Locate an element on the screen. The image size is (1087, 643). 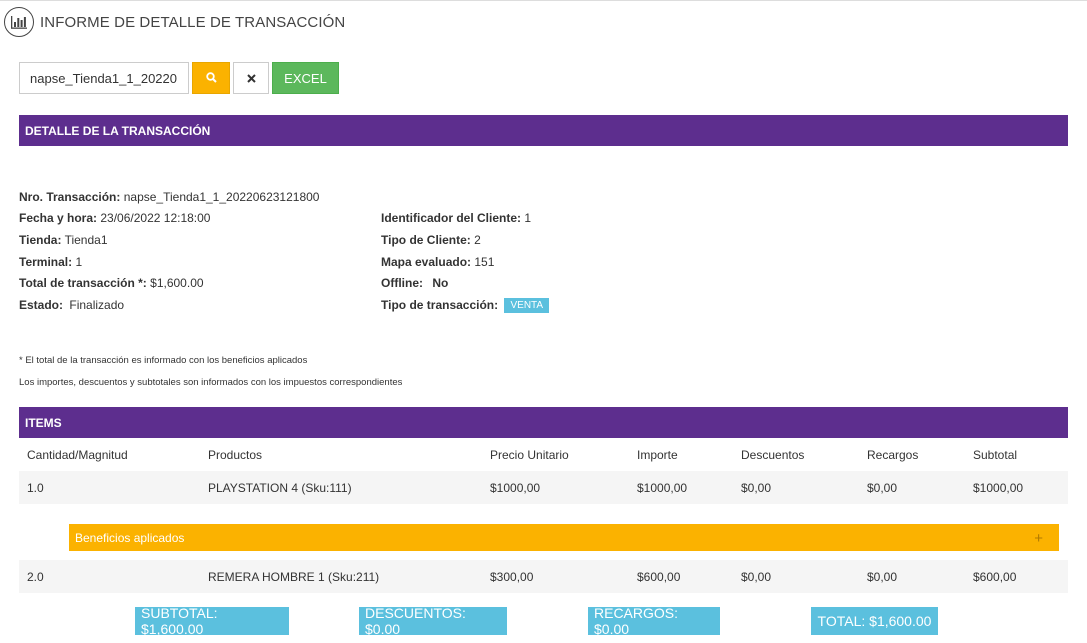
table-cell-precio: $1000,00 is located at coordinates (515, 488).